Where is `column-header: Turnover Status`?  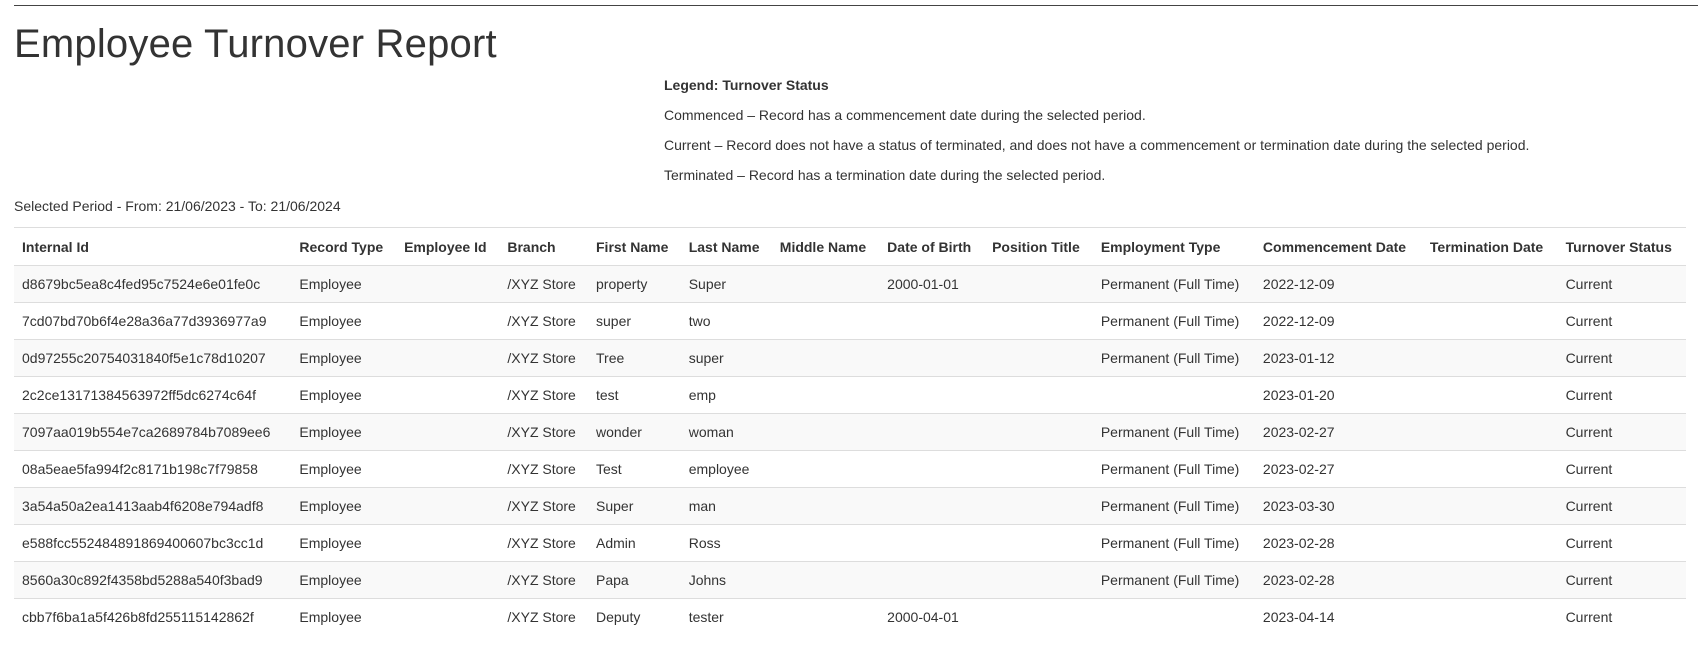 column-header: Turnover Status is located at coordinates (1621, 246).